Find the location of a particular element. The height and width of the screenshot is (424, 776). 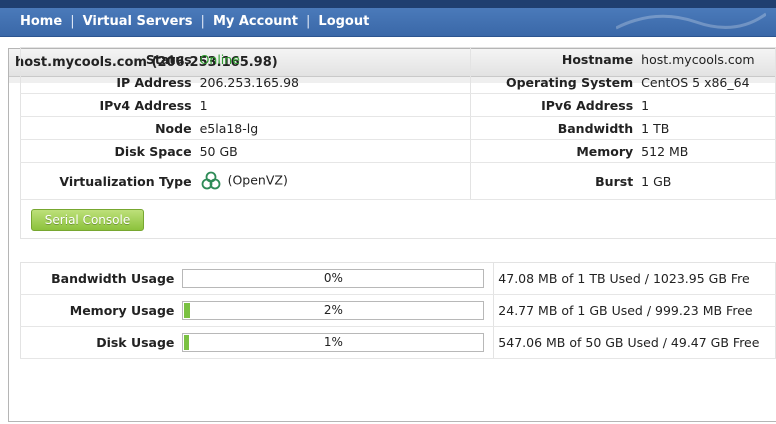

ipv4-value: 1 is located at coordinates (333, 105).